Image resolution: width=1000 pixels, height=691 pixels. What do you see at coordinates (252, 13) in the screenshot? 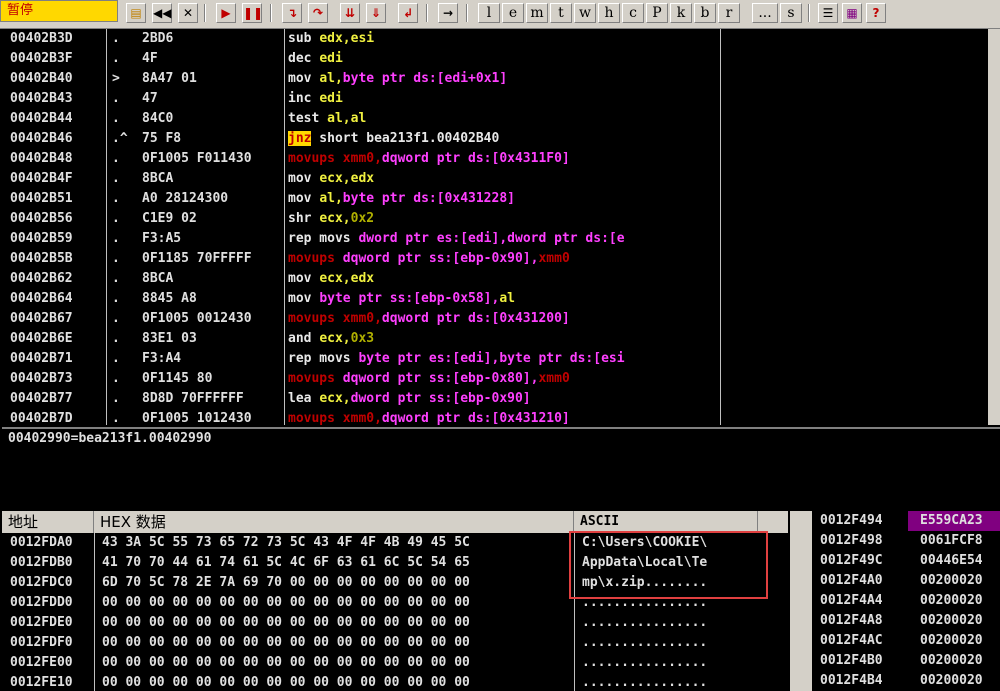
I see `pause-icon: ❚❚` at bounding box center [252, 13].